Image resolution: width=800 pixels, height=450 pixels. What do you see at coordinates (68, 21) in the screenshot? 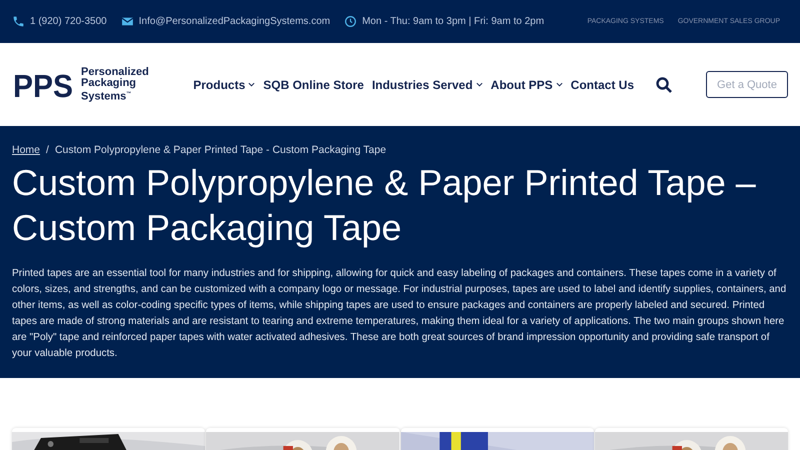
I see `phone-number: 1 (920) 720-3500` at bounding box center [68, 21].